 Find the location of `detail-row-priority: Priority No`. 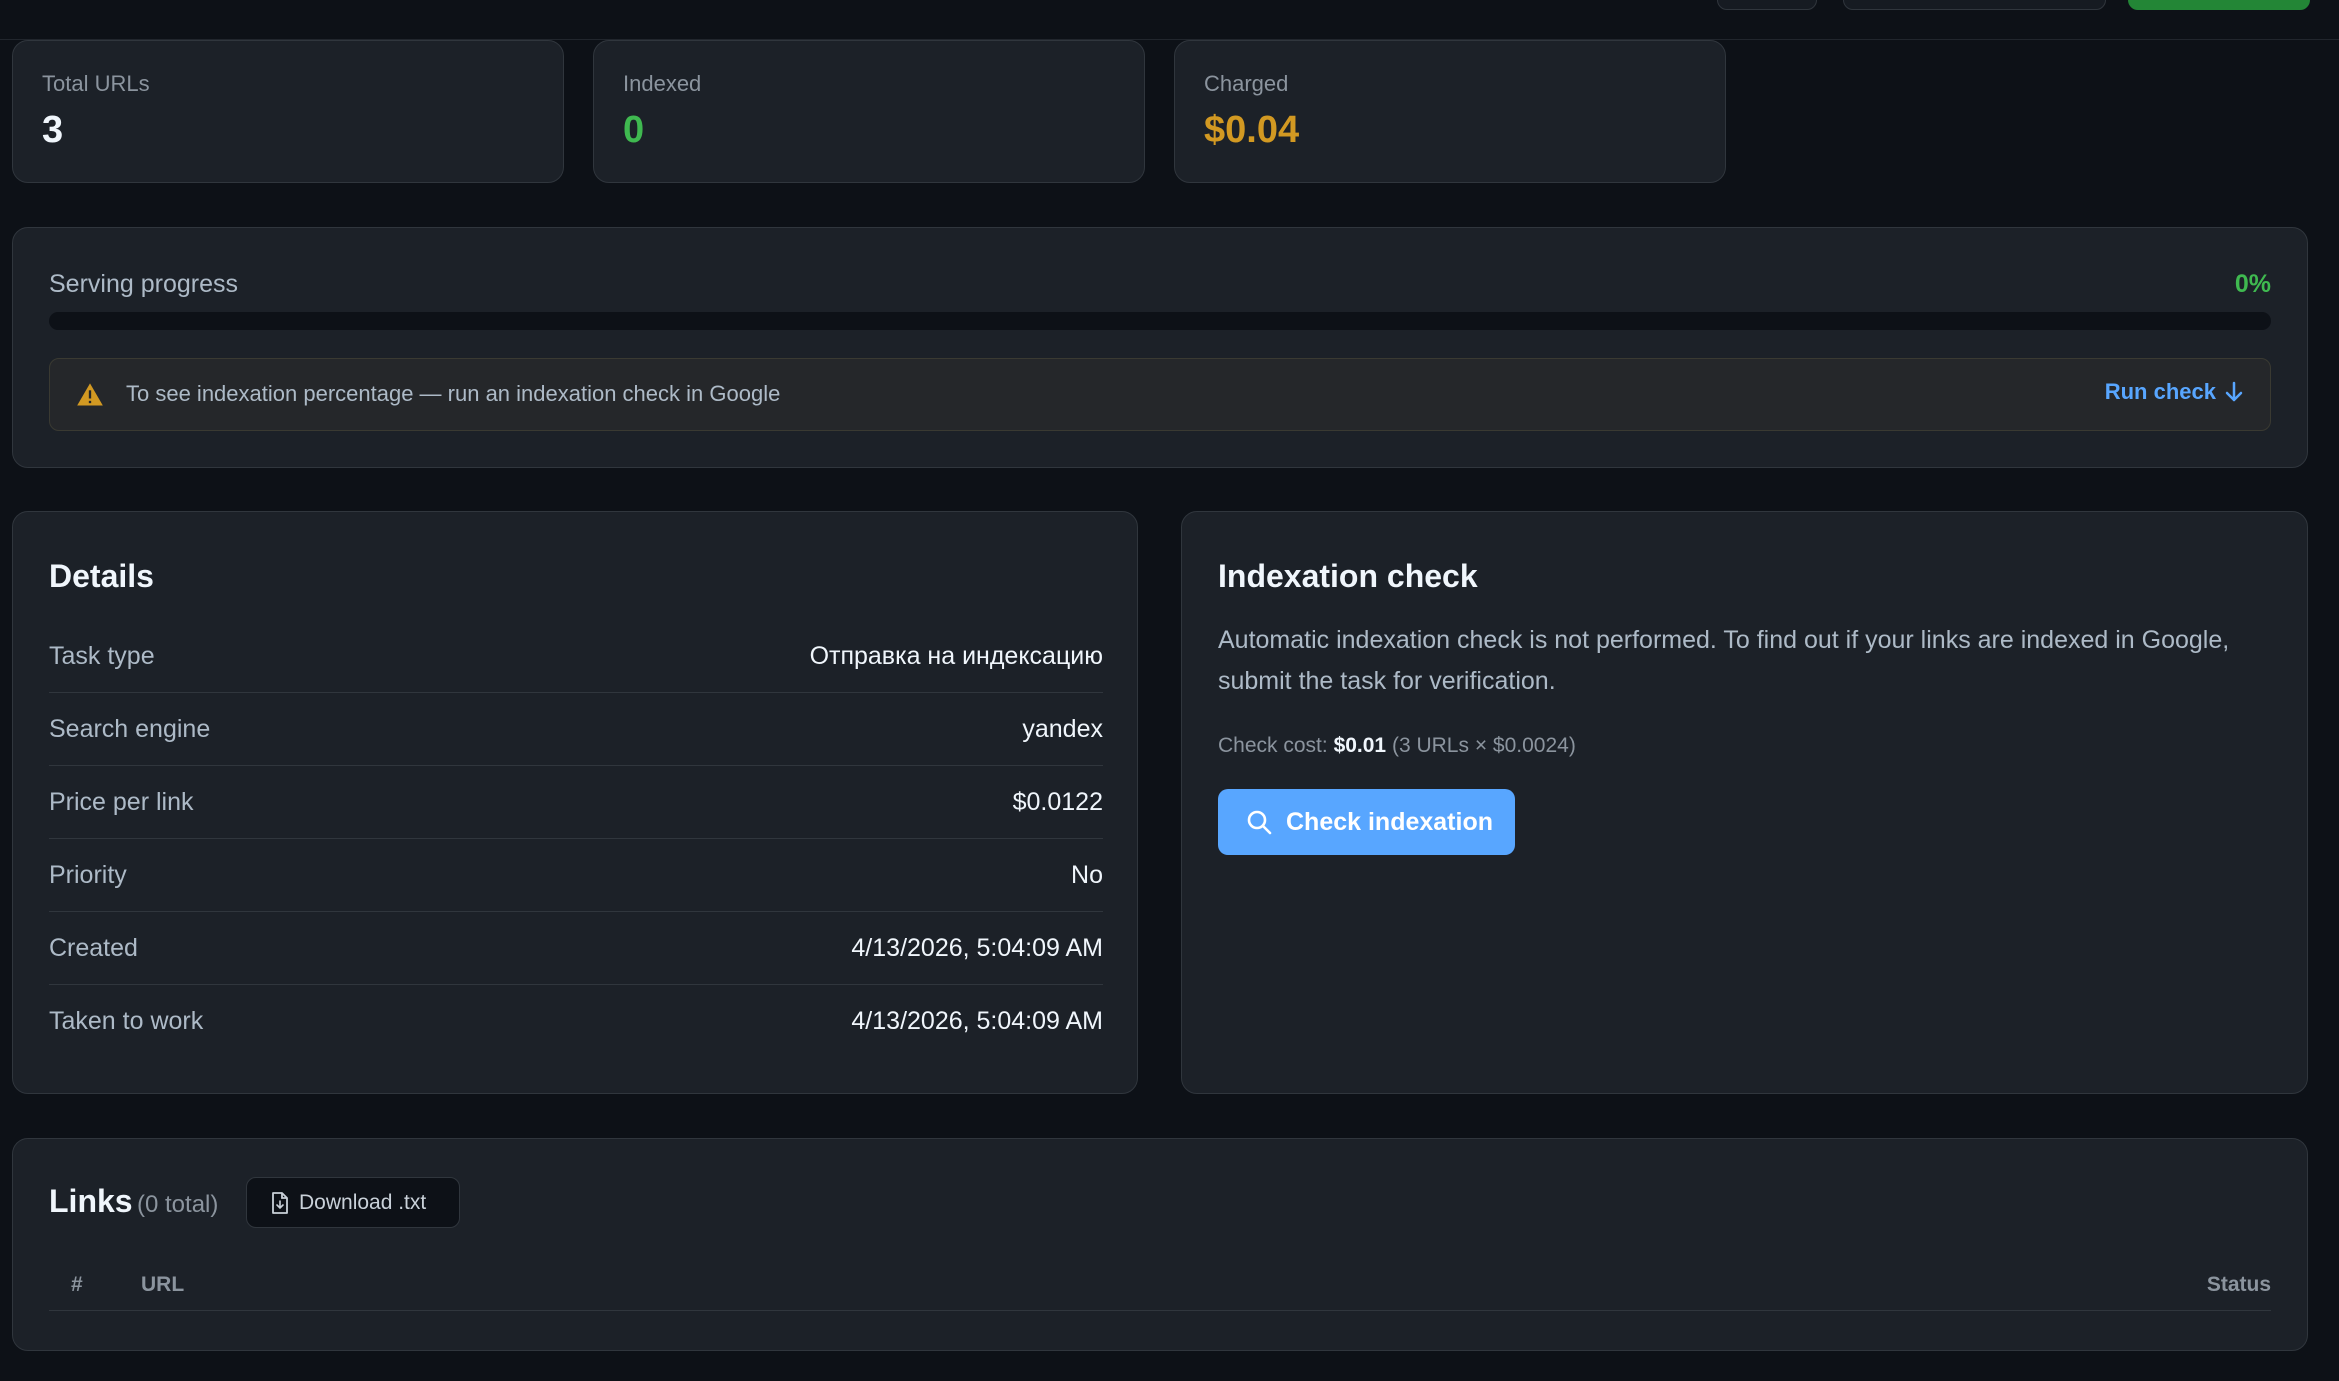

detail-row-priority: Priority No is located at coordinates (576, 875).